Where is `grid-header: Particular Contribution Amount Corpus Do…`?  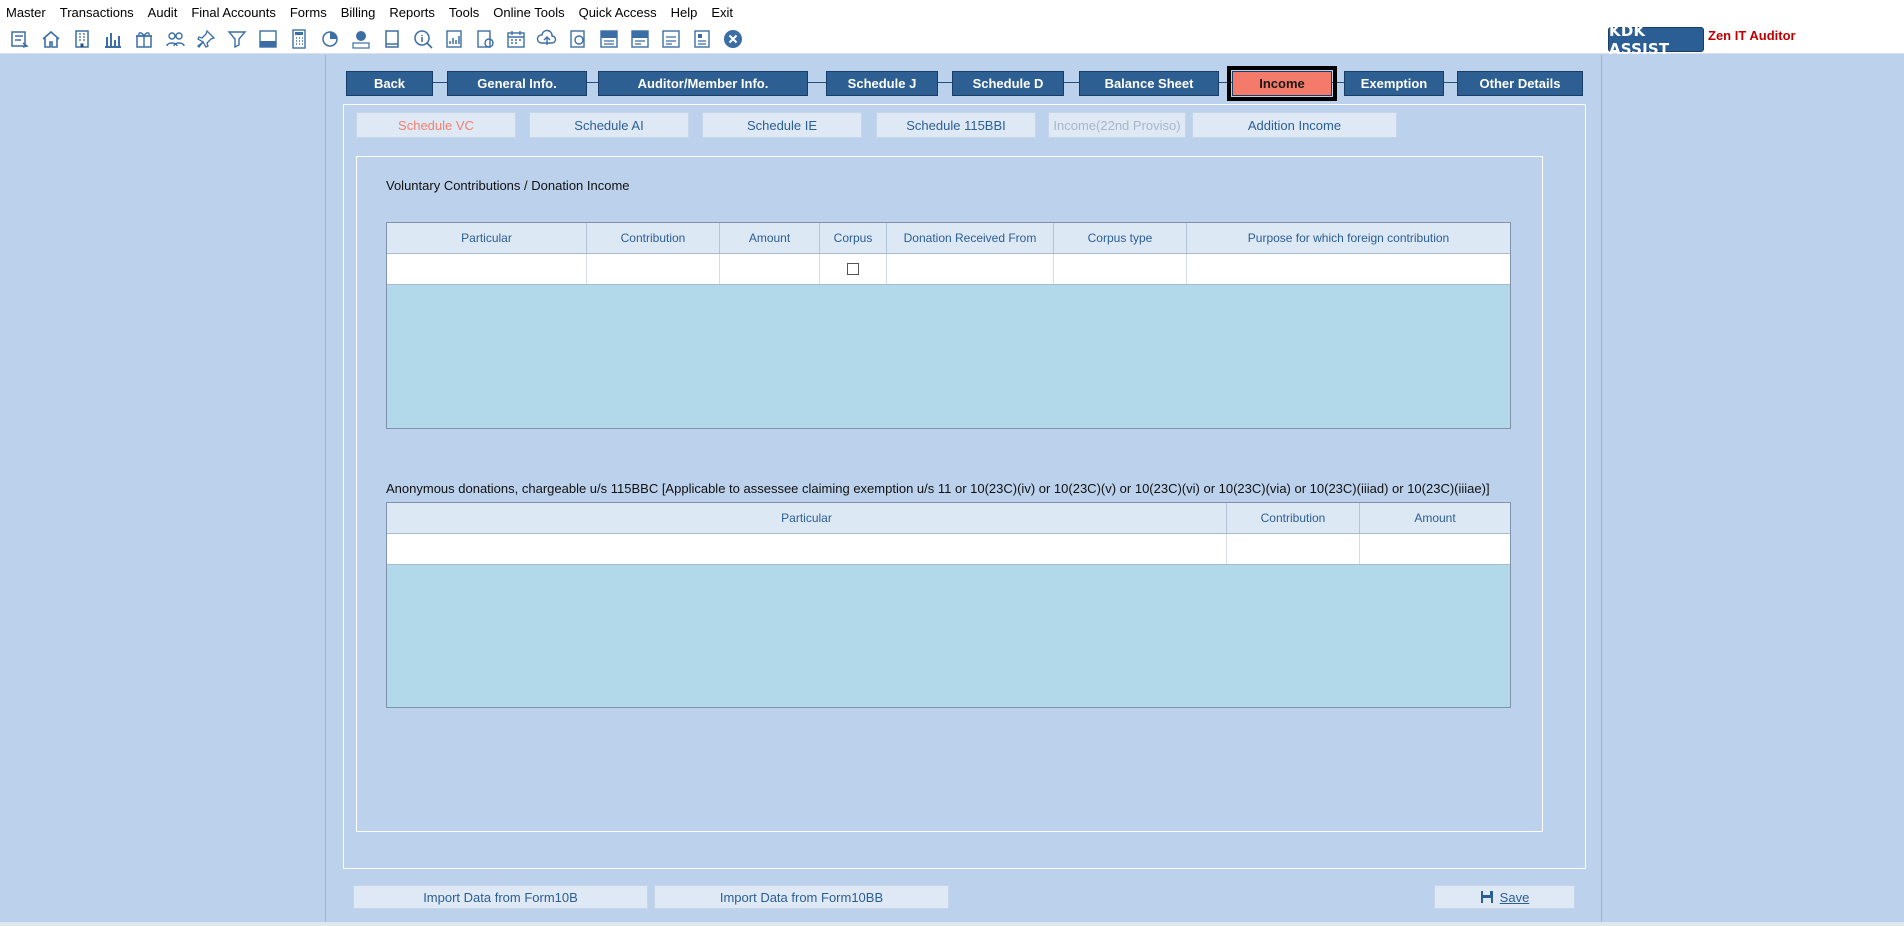
grid-header: Particular Contribution Amount Corpus Do… is located at coordinates (948, 238).